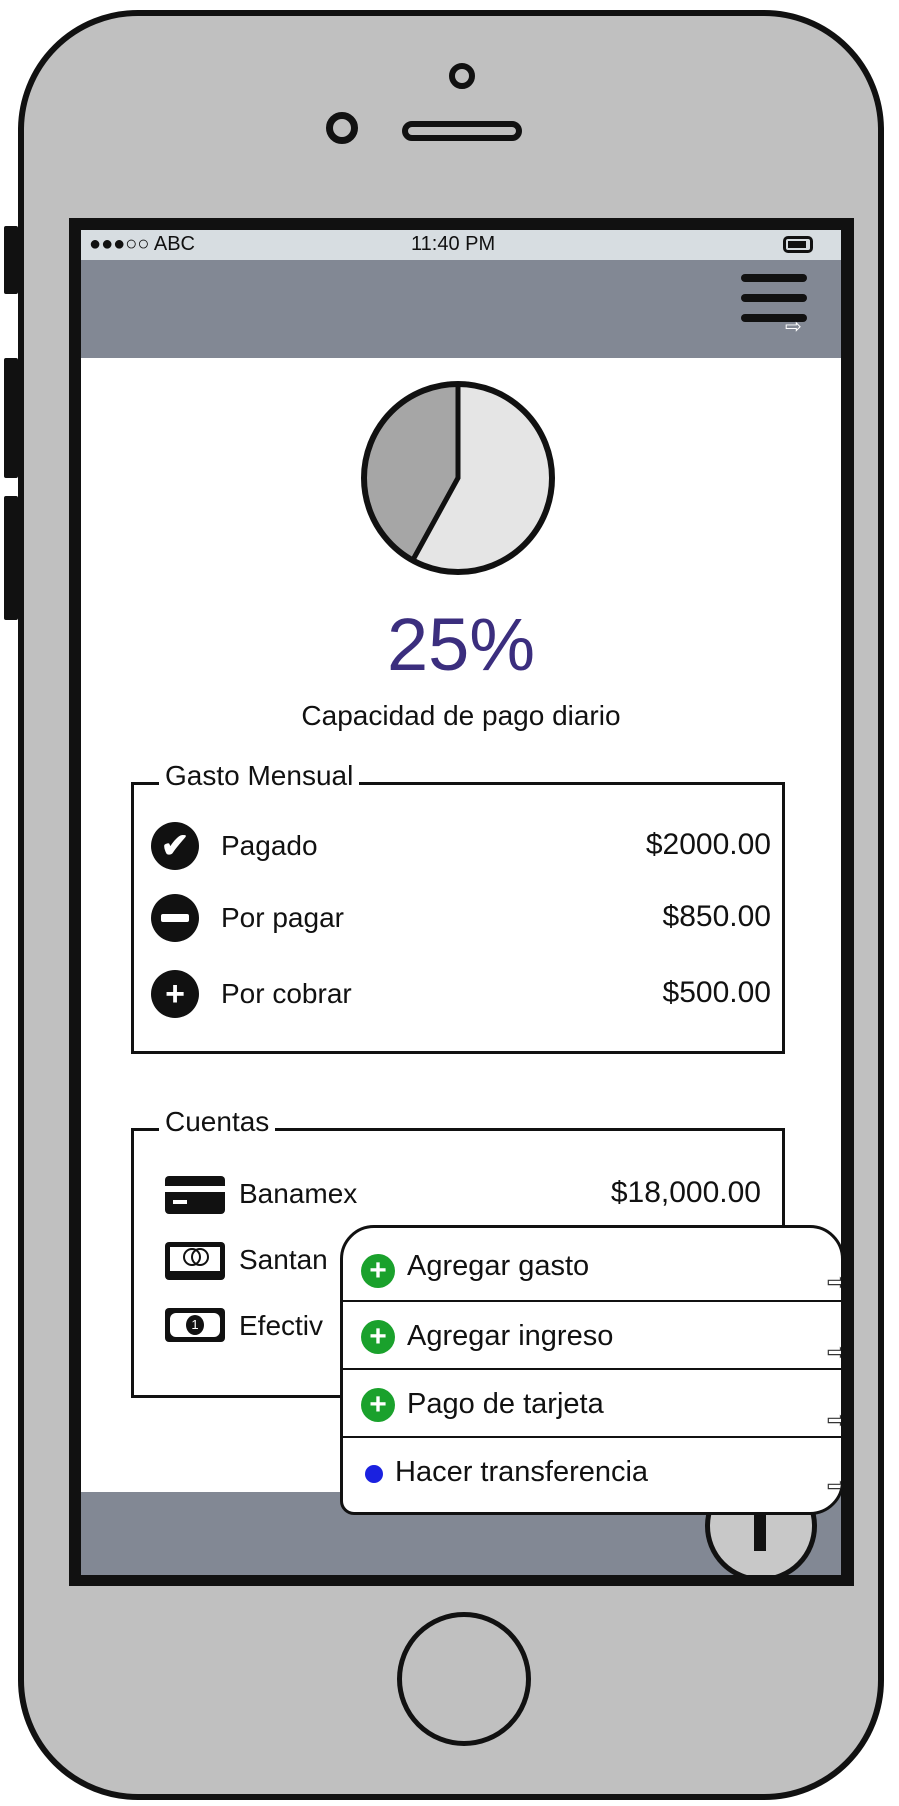 Image resolution: width=899 pixels, height=1806 pixels. Describe the element at coordinates (298, 1193) in the screenshot. I see `account-label: Banamex` at that location.